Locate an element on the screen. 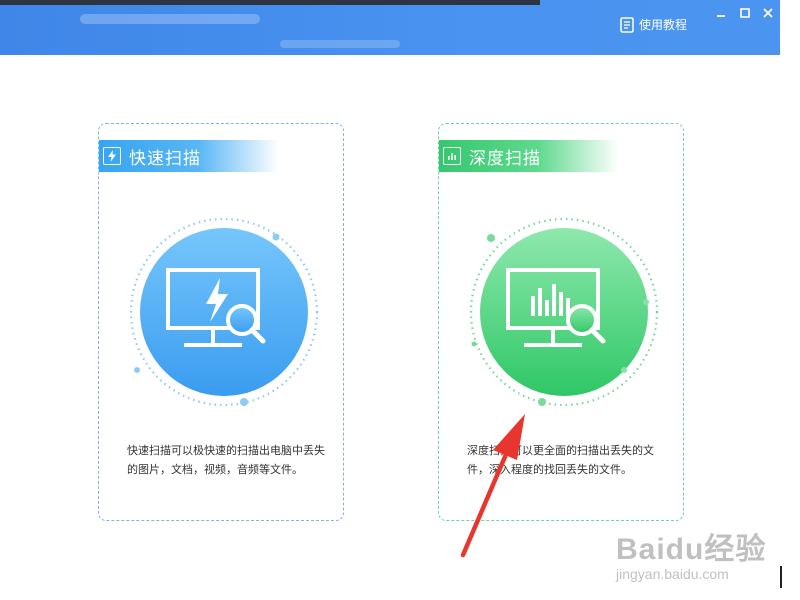  bar-chart-monitor-icon is located at coordinates (564, 312).